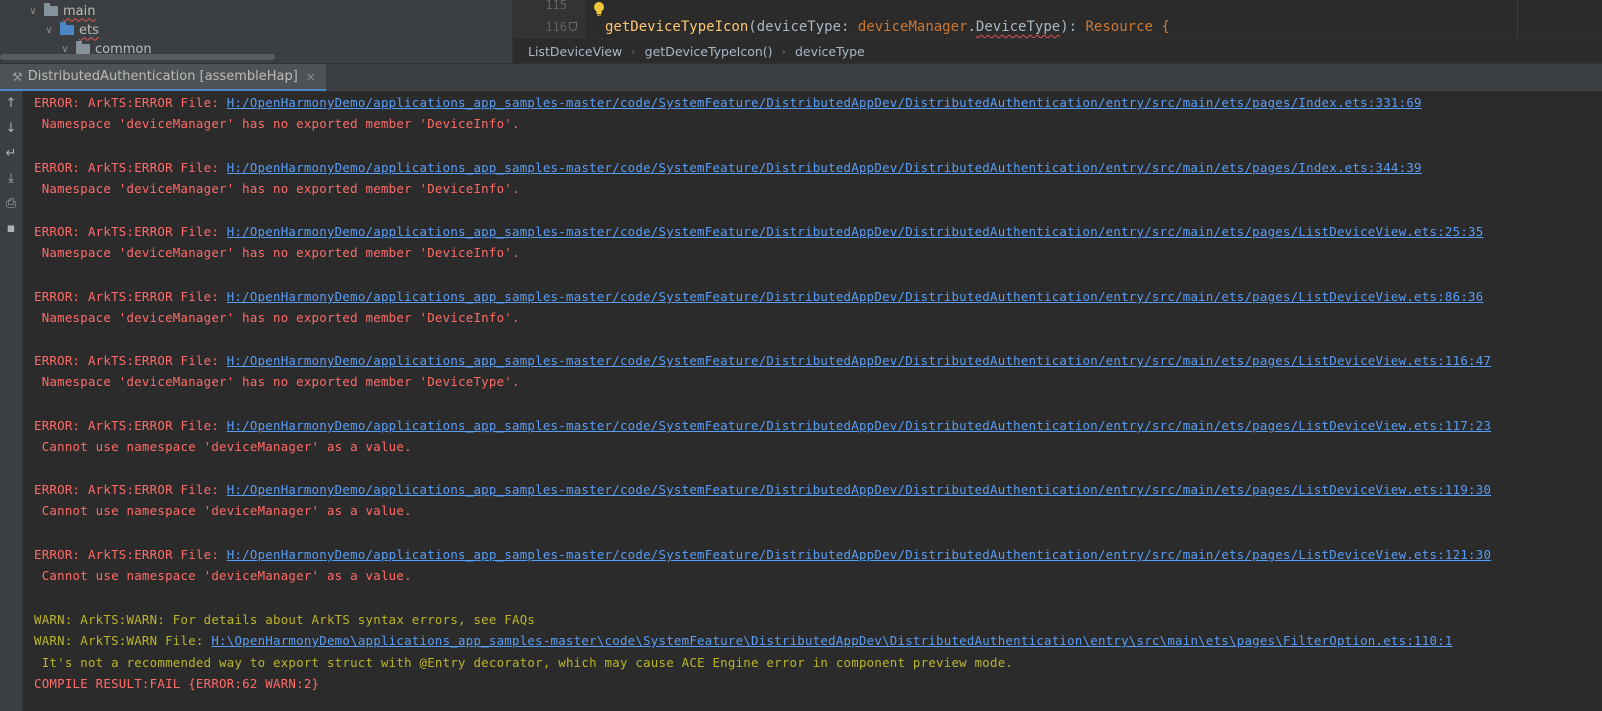 The image size is (1602, 711). Describe the element at coordinates (677, 27) in the screenshot. I see `code-function-name: getDeviceTypeIcon` at that location.